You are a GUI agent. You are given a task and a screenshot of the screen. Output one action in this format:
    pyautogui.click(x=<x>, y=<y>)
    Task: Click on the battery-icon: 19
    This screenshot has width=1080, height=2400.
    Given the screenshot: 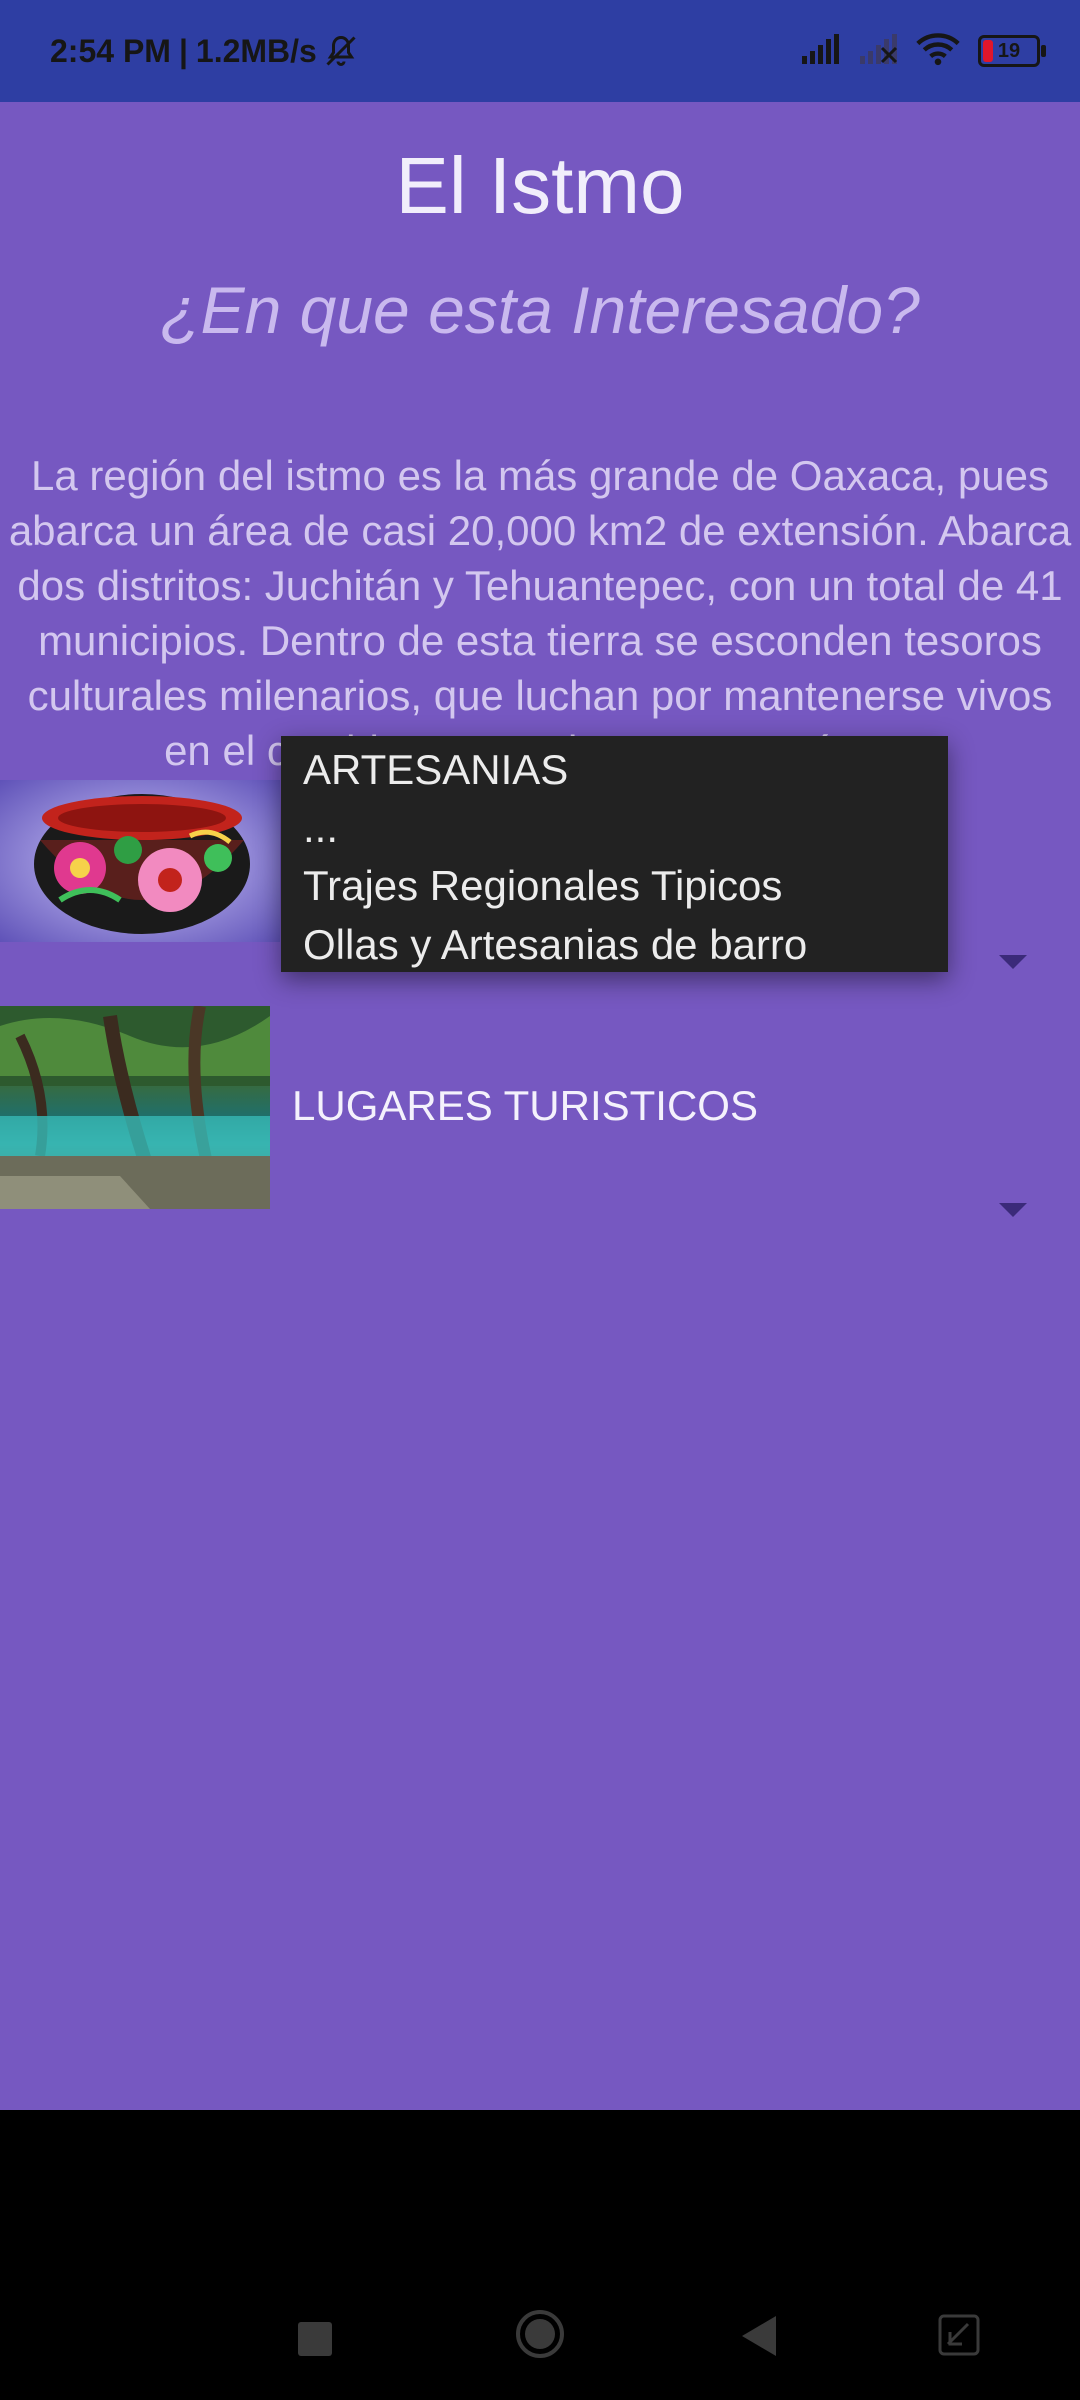 What is the action you would take?
    pyautogui.click(x=1012, y=51)
    